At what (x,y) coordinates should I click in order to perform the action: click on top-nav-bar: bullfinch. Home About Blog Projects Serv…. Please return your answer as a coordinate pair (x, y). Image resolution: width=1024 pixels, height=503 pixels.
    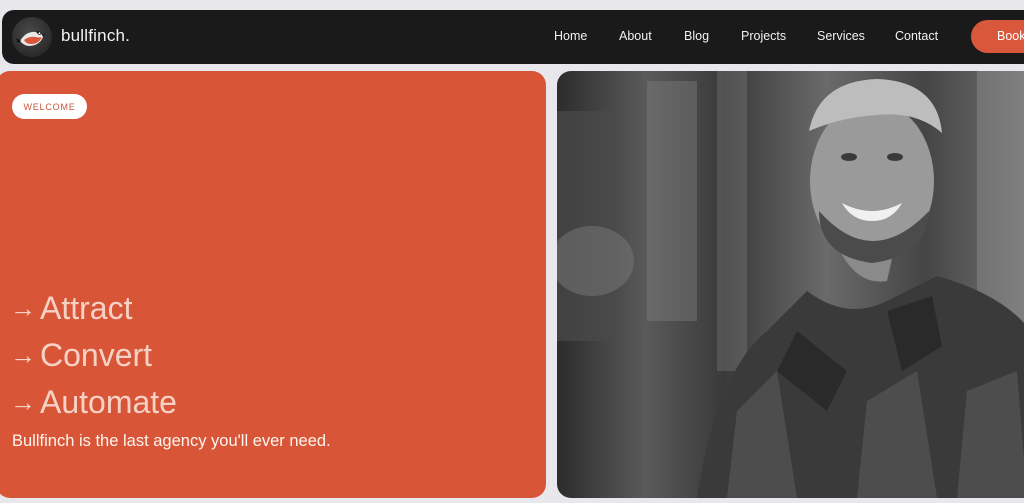
    Looking at the image, I should click on (513, 37).